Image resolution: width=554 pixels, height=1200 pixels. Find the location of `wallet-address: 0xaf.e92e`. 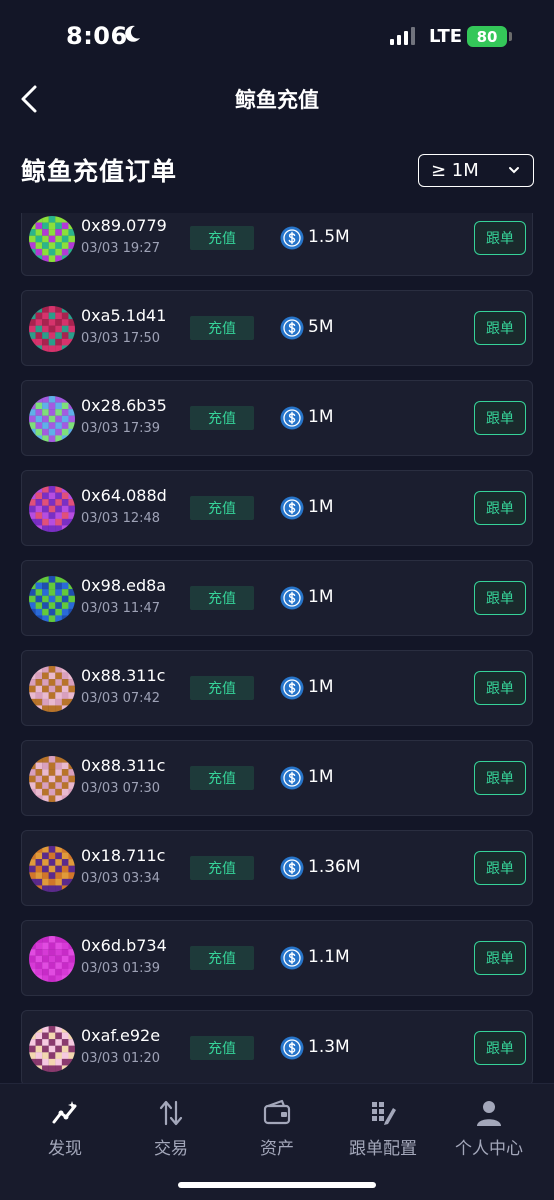

wallet-address: 0xaf.e92e is located at coordinates (120, 1035).